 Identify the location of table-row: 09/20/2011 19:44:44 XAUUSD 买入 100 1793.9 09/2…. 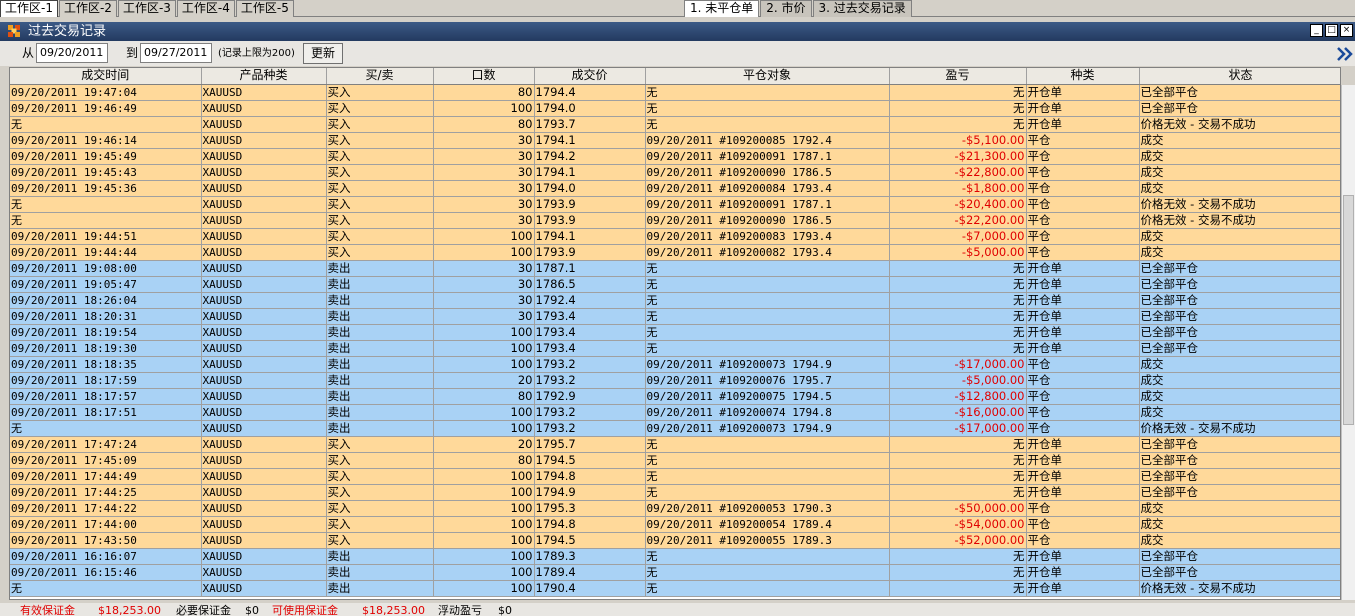
(675, 252).